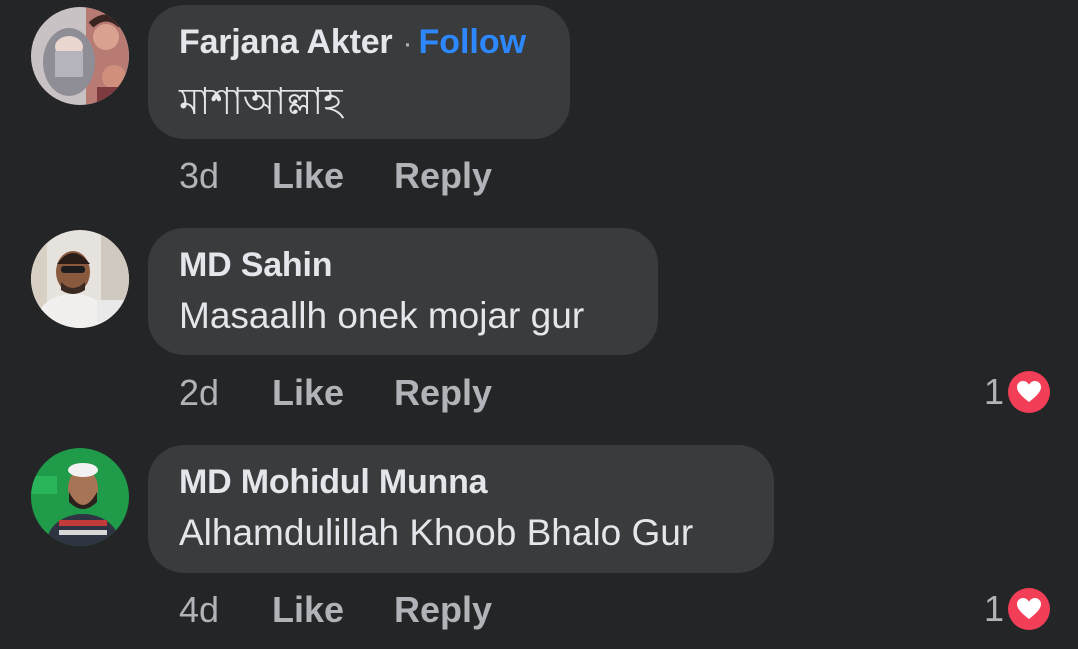  I want to click on comment-actions: 4d Like Reply, so click(335, 610).